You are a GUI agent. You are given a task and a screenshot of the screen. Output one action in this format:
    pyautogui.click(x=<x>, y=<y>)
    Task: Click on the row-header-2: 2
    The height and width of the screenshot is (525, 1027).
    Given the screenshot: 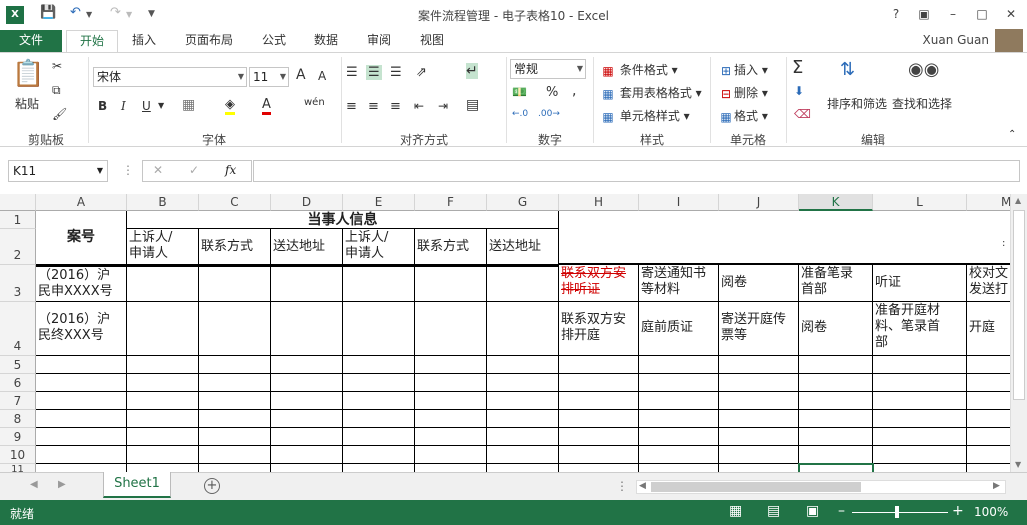 What is the action you would take?
    pyautogui.click(x=18, y=247)
    